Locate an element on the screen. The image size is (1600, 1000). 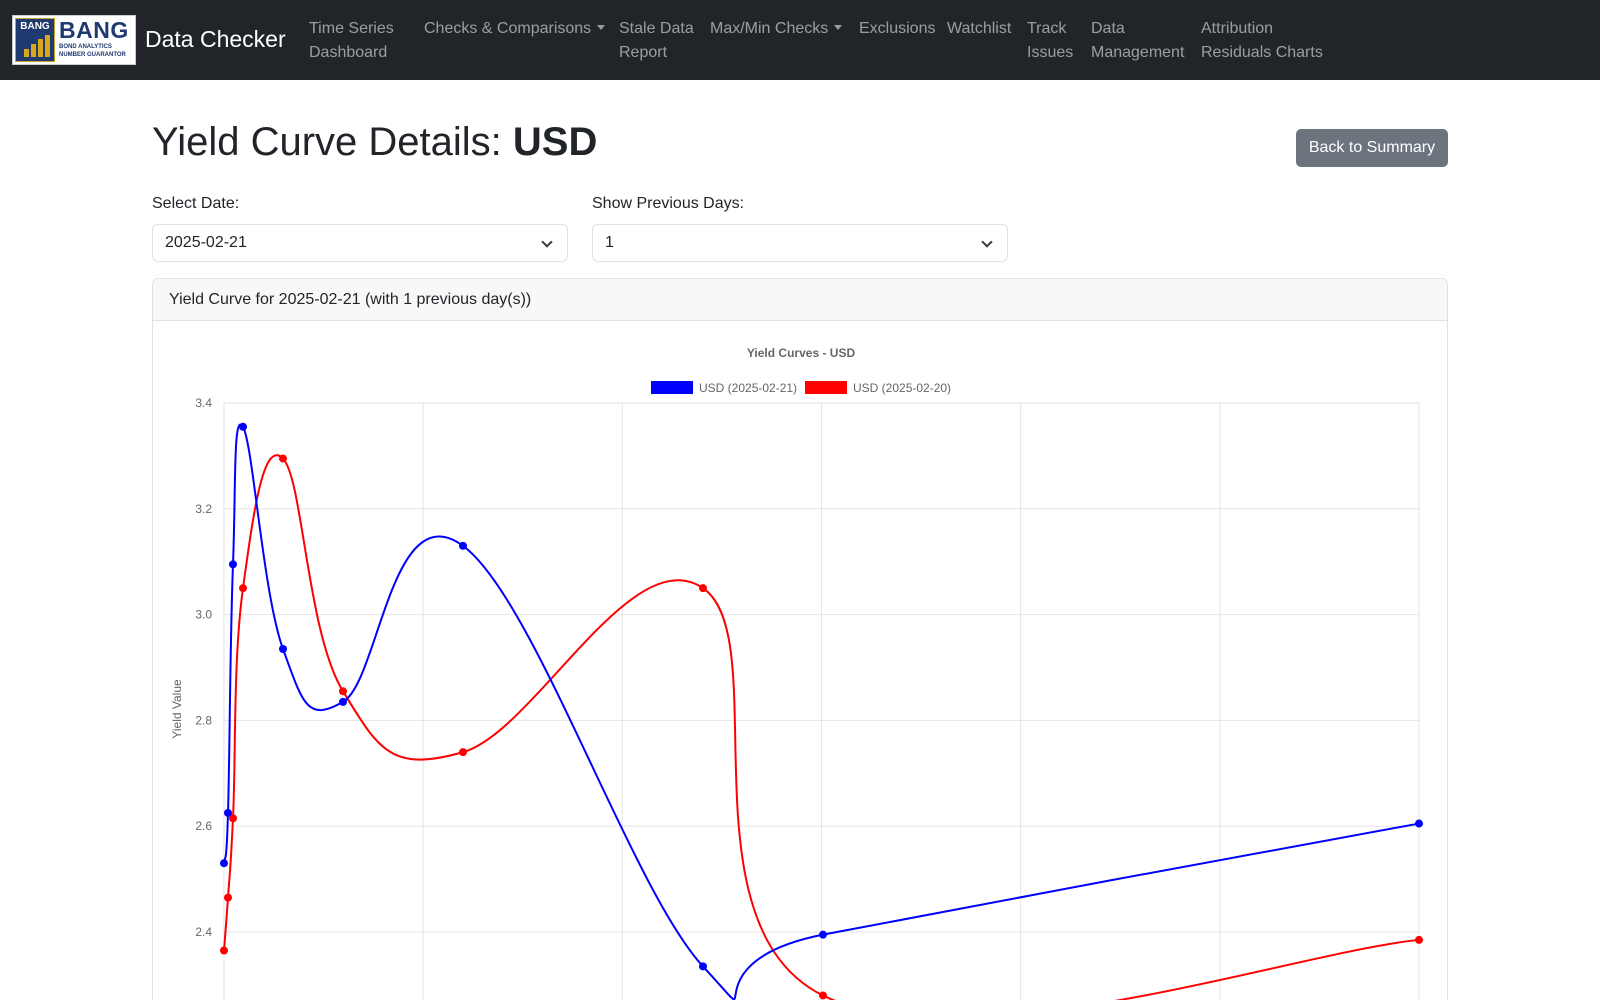
logo-subtitle: BOND ANALYTICS NUMBER GUARANTOR is located at coordinates (92, 51).